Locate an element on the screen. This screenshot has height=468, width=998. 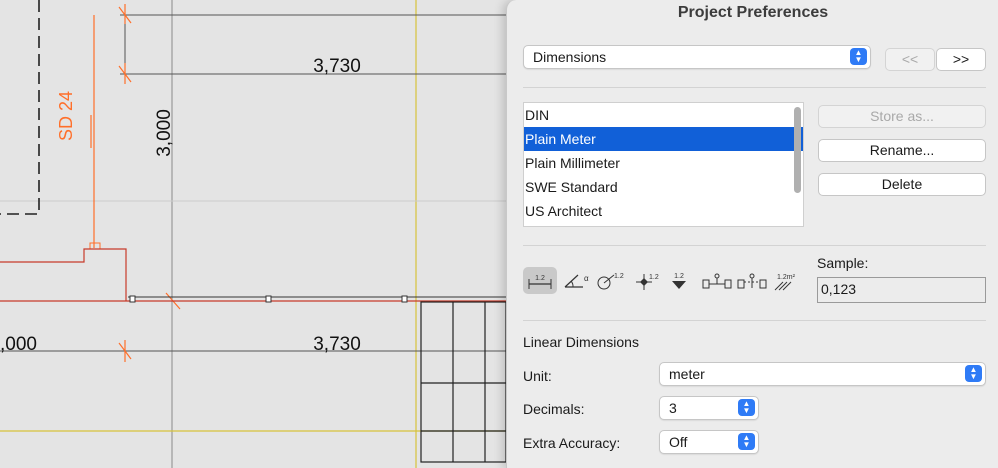
list-item: Plain Meter is located at coordinates (663, 139).